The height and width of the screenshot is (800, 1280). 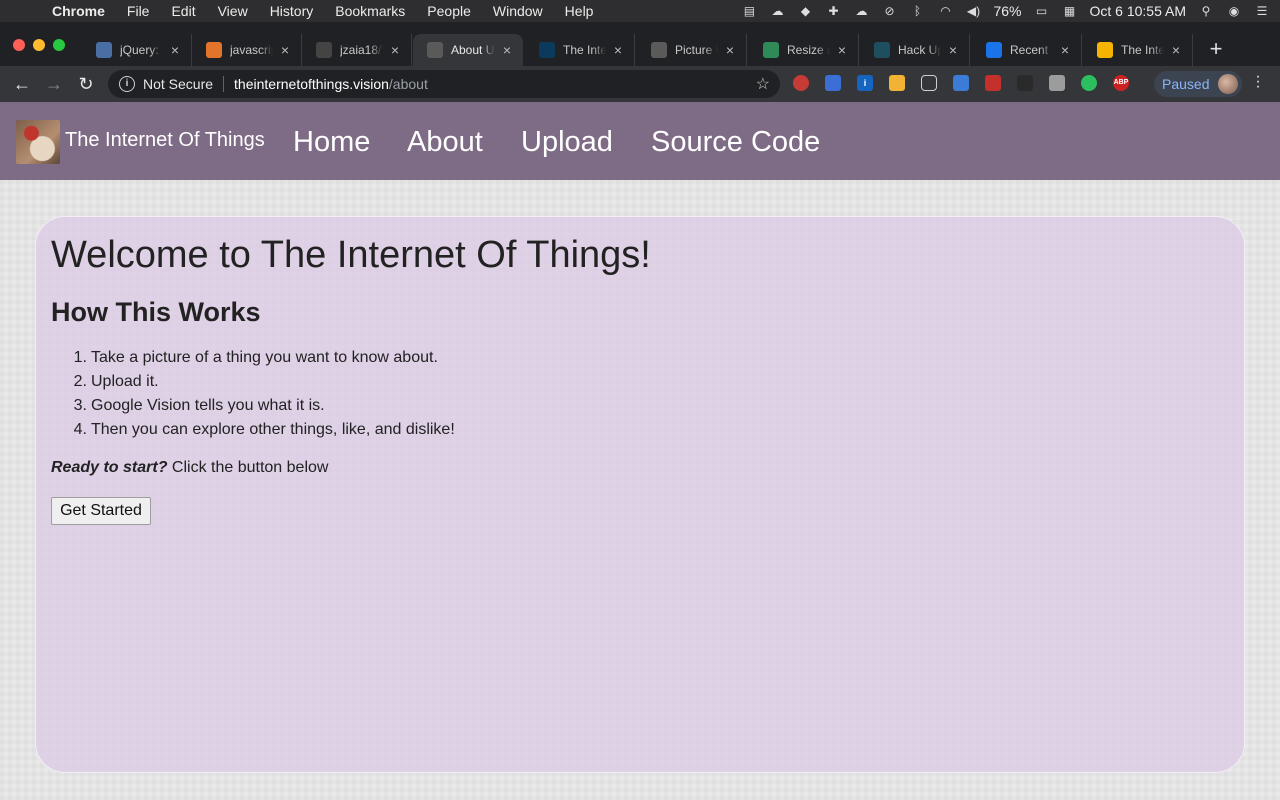 I want to click on clock: Oct 6 10:55 AM, so click(x=1138, y=11).